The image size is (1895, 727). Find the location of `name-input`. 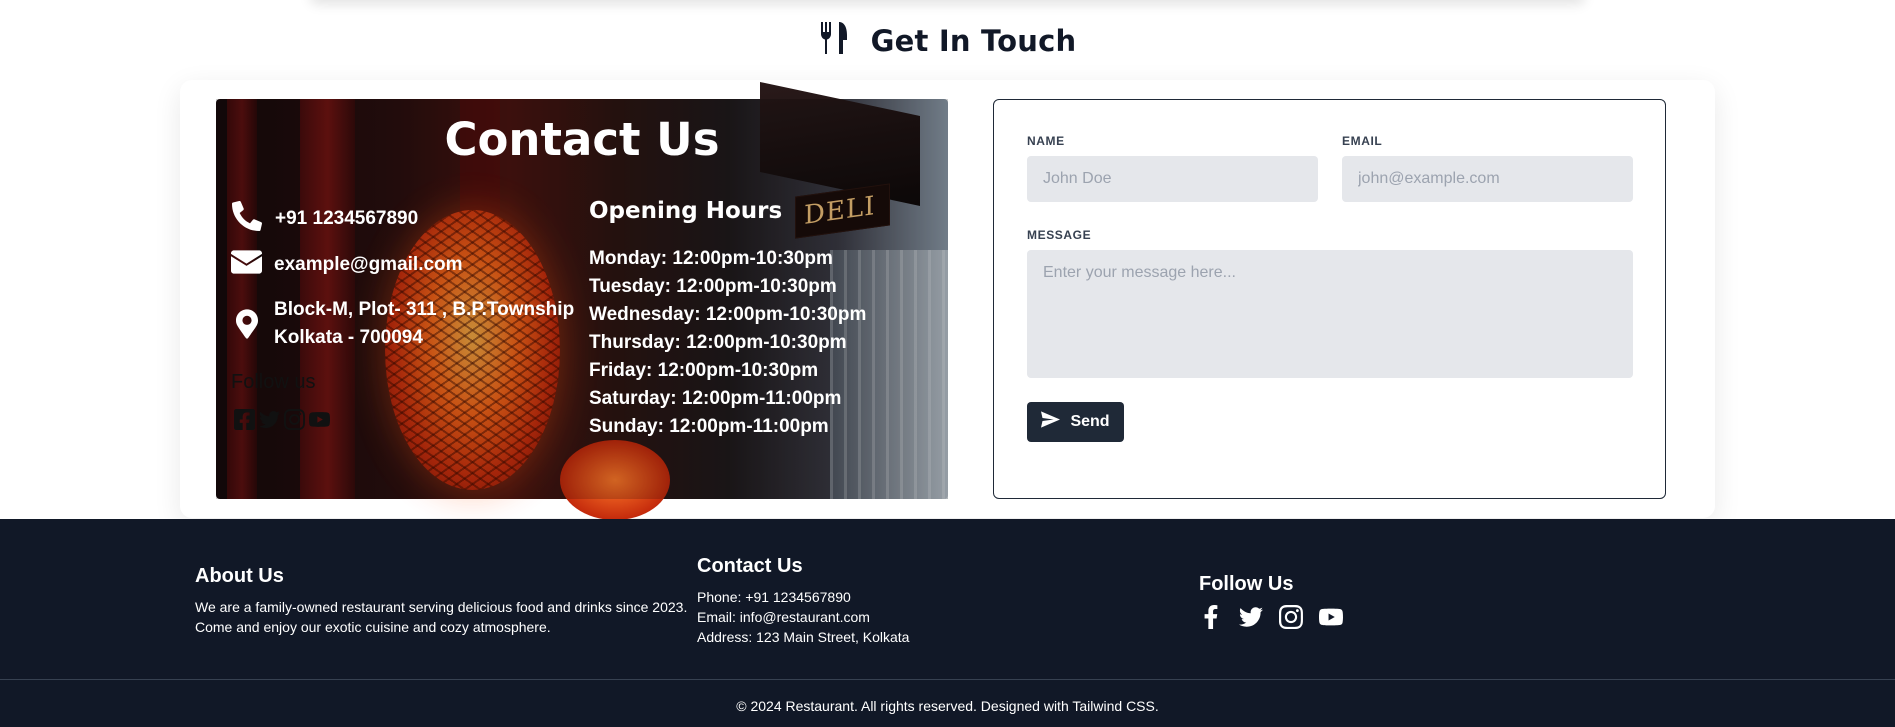

name-input is located at coordinates (1172, 179).